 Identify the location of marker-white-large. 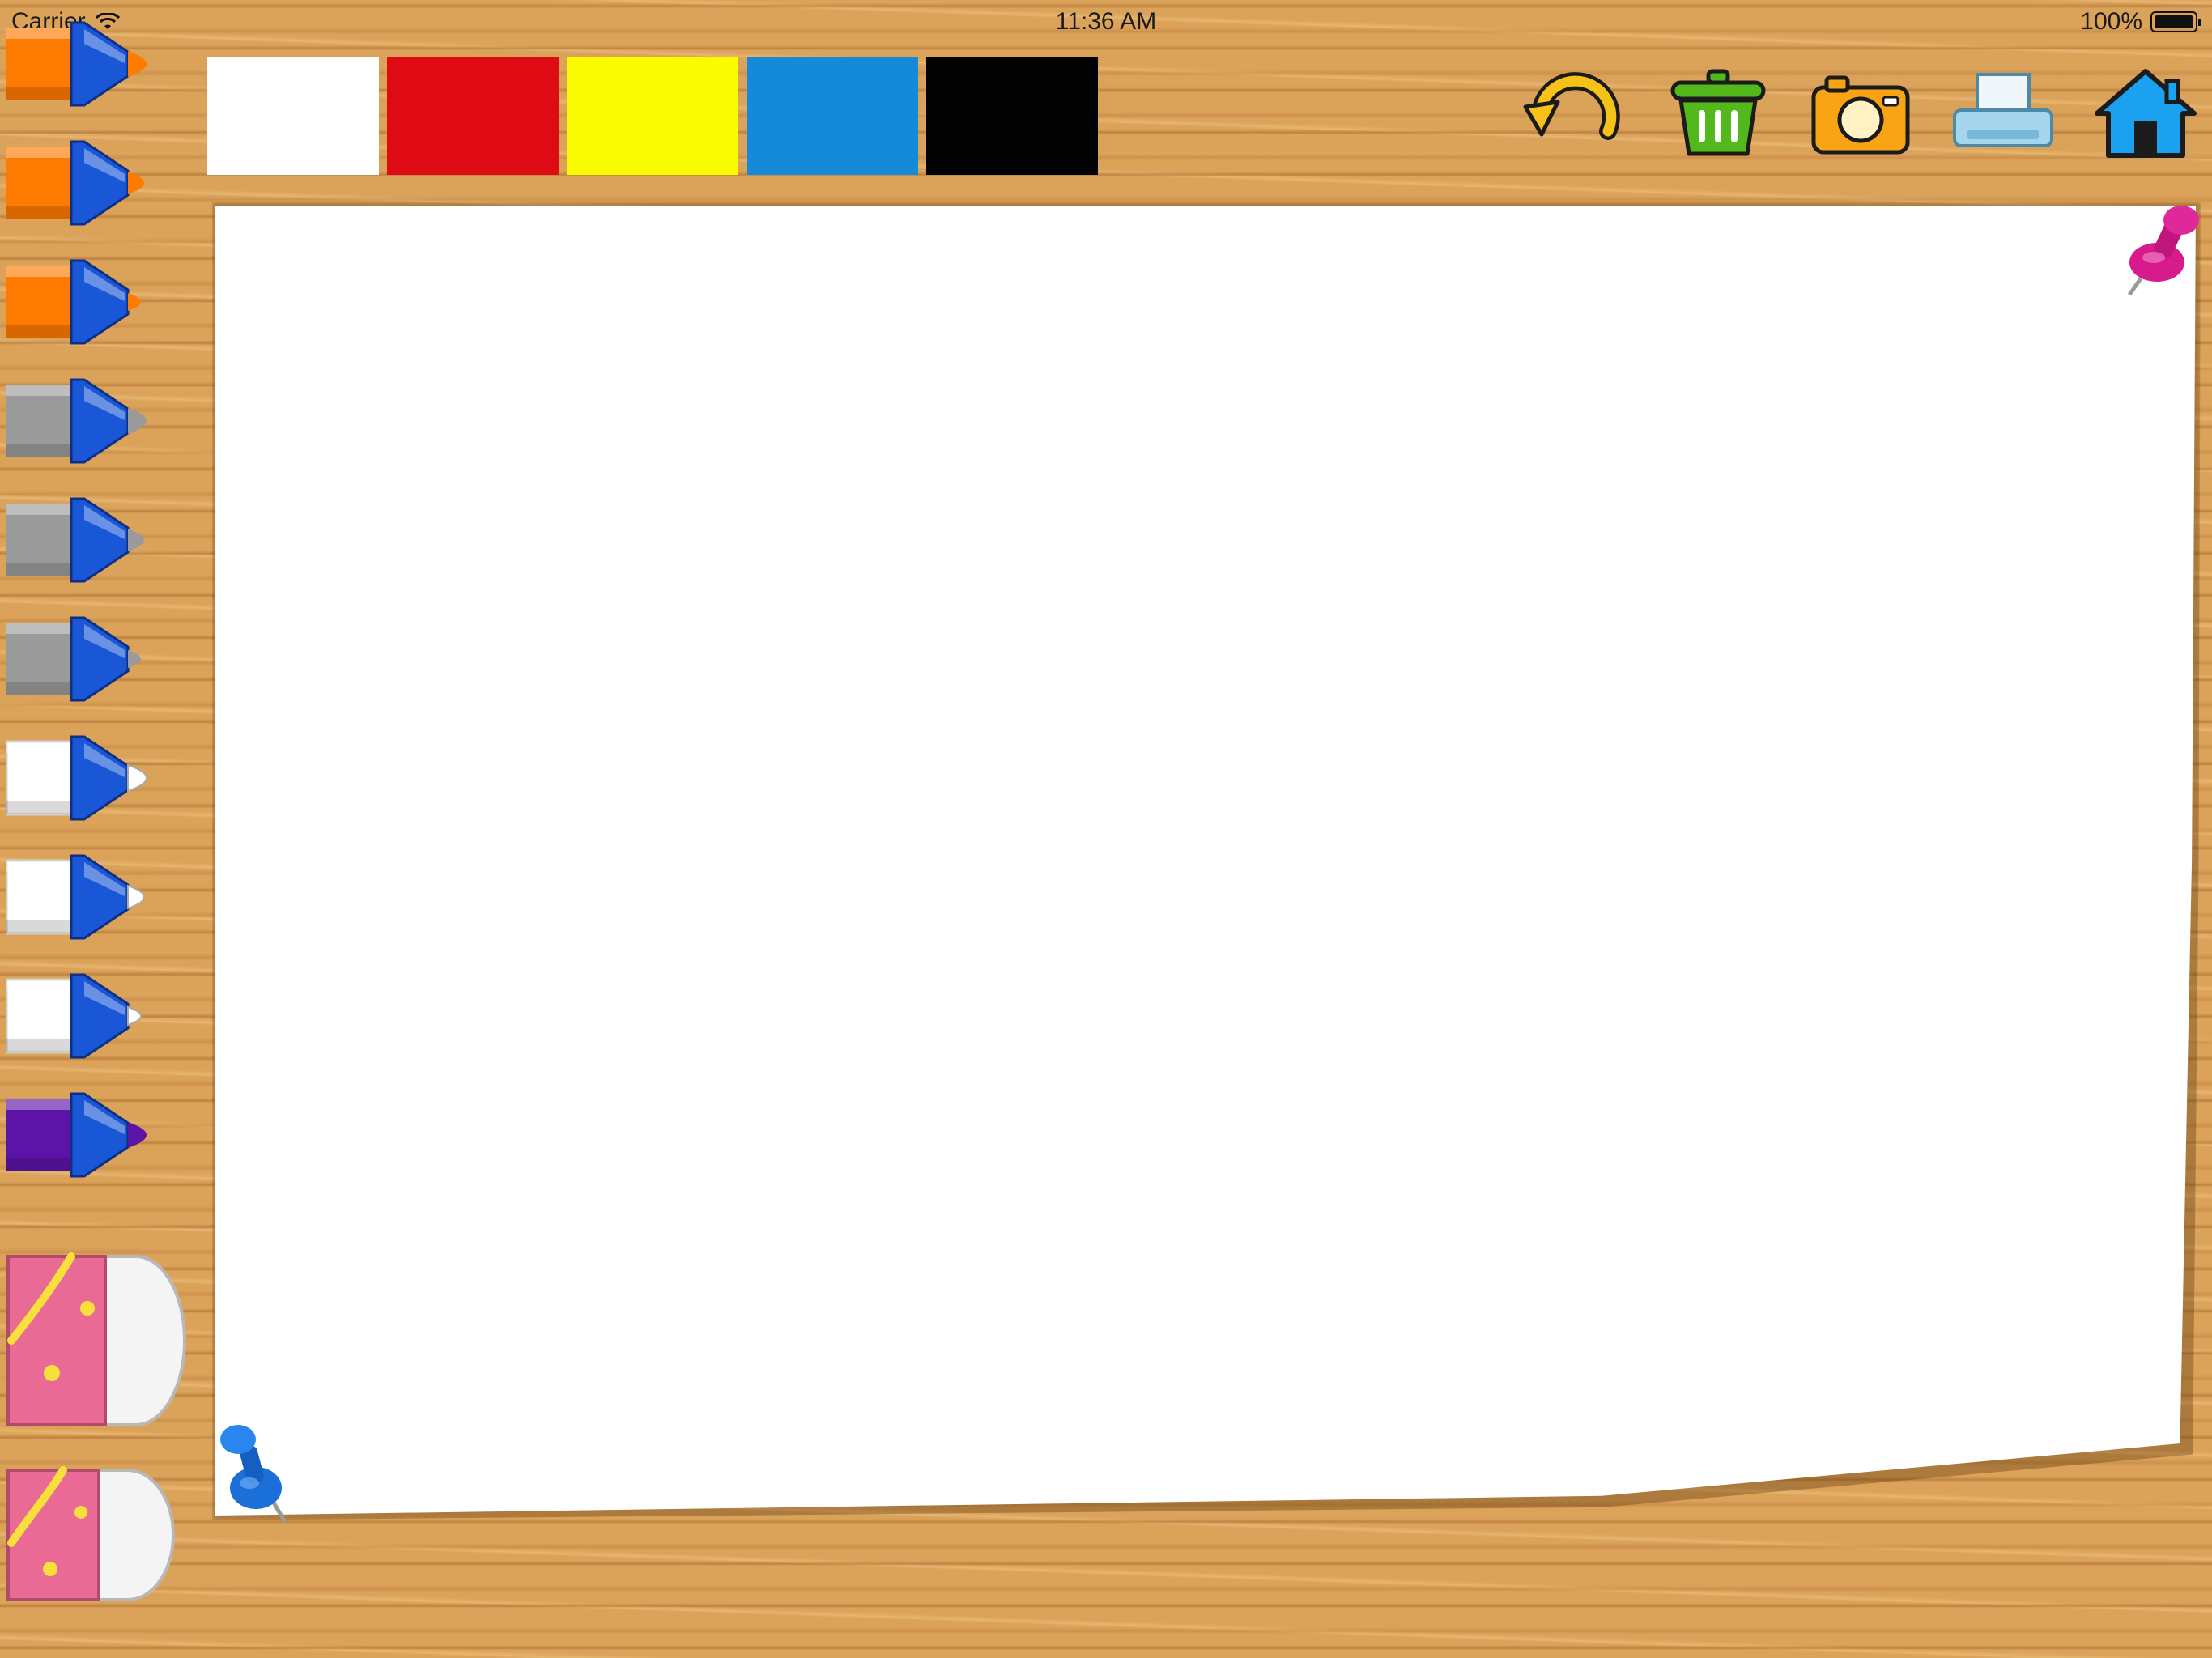
(92, 778).